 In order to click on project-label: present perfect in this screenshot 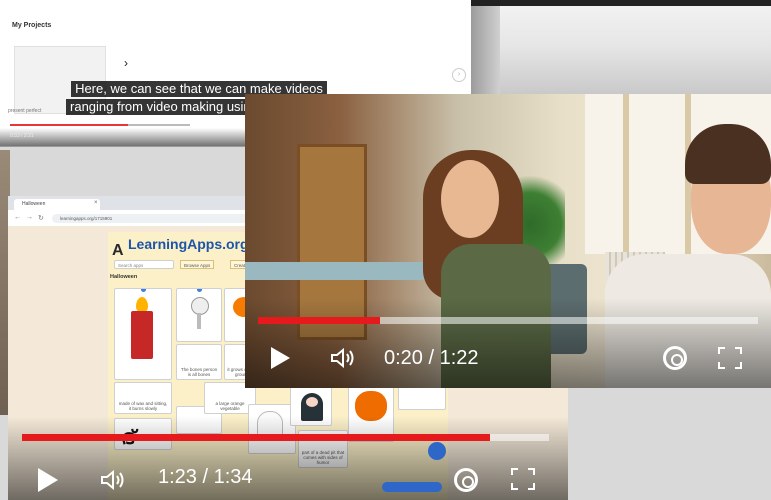, I will do `click(25, 111)`.